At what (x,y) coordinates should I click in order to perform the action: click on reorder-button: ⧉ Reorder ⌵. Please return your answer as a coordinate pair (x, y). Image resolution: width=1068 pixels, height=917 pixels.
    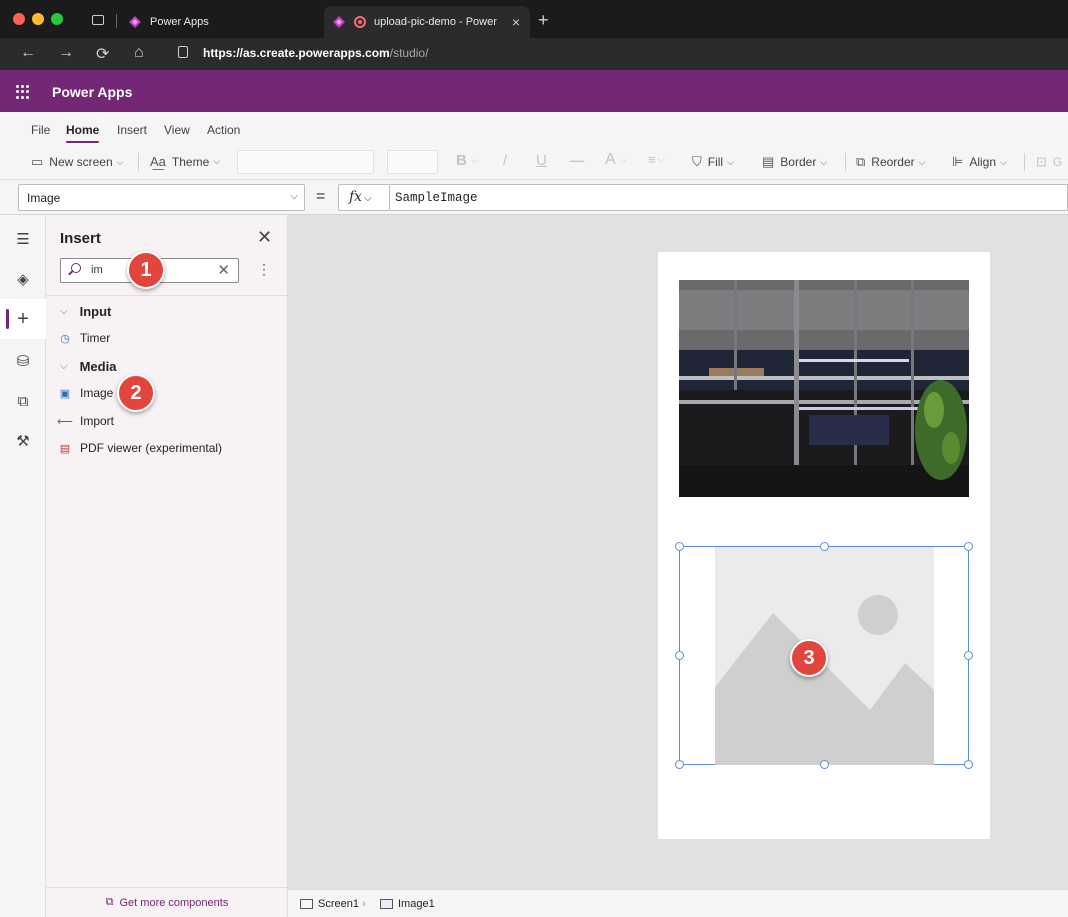
    Looking at the image, I should click on (890, 162).